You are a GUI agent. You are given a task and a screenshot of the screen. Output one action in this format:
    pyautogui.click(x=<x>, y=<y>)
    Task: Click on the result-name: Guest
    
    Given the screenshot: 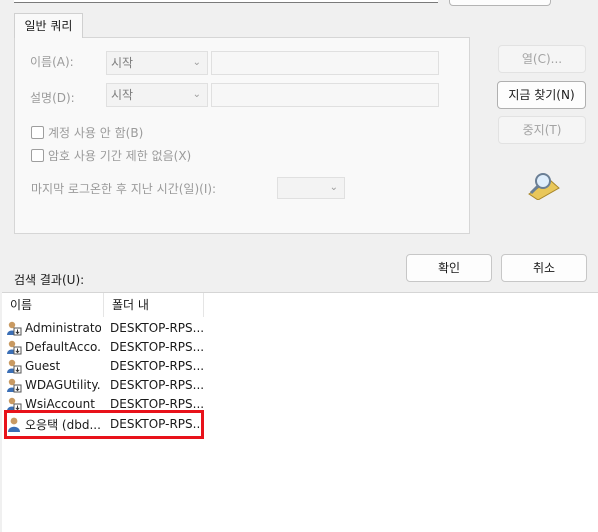 What is the action you would take?
    pyautogui.click(x=43, y=365)
    